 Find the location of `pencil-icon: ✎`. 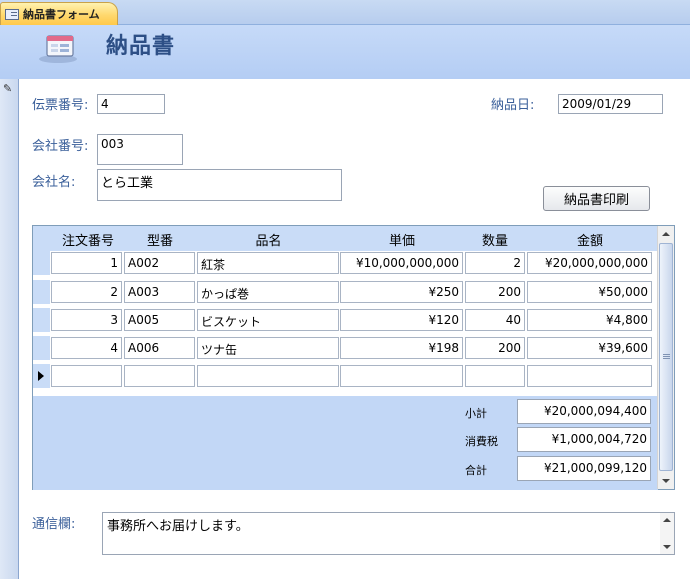

pencil-icon: ✎ is located at coordinates (8, 88).